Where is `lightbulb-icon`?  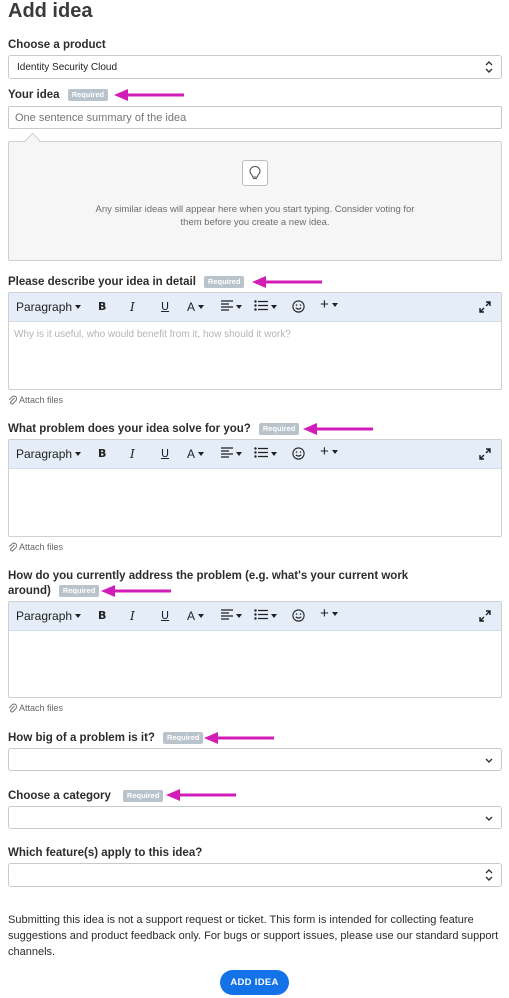
lightbulb-icon is located at coordinates (255, 173).